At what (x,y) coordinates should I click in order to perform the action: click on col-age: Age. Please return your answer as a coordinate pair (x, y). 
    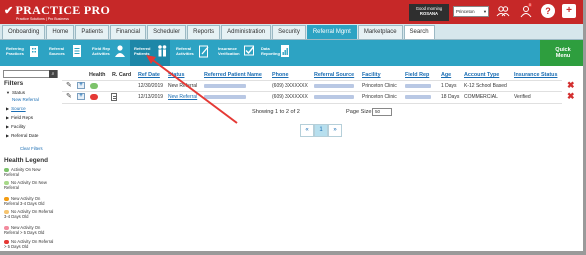
    Looking at the image, I should click on (446, 75).